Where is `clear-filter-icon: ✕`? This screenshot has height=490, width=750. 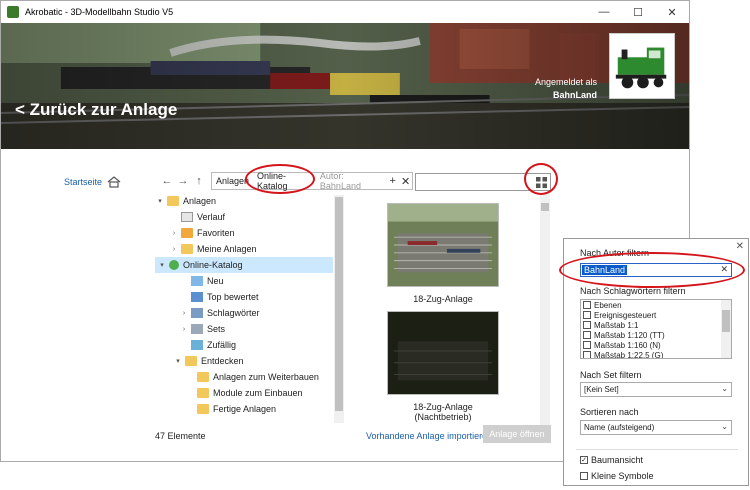 clear-filter-icon: ✕ is located at coordinates (405, 181).